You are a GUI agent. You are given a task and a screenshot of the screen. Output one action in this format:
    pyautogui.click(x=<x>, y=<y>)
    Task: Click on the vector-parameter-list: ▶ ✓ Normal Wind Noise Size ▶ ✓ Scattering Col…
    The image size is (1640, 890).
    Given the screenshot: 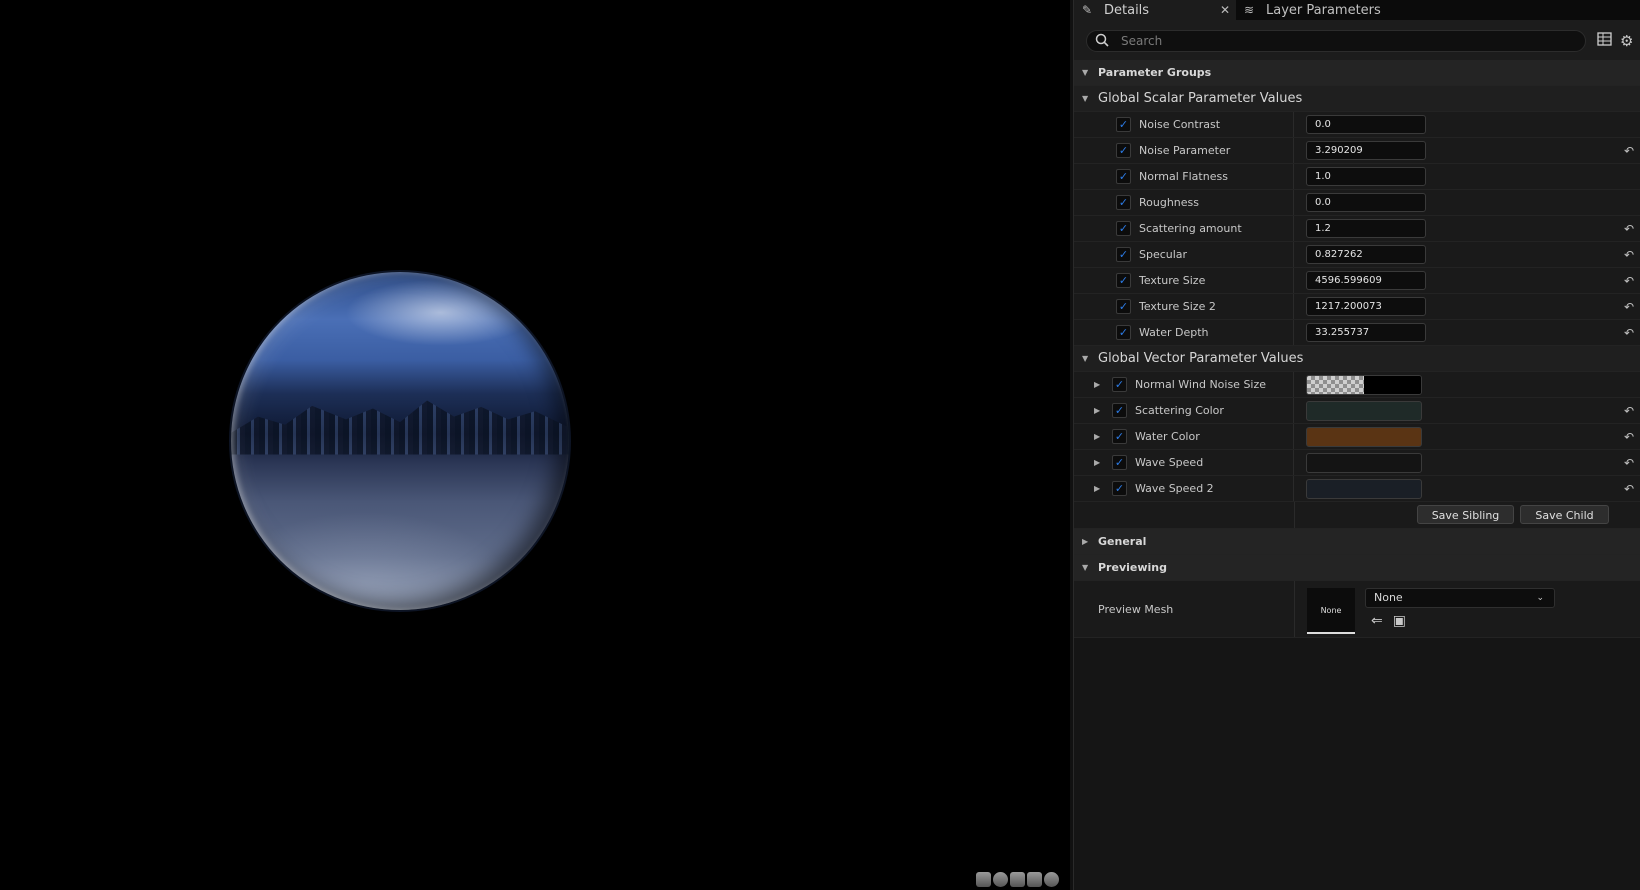 What is the action you would take?
    pyautogui.click(x=1357, y=437)
    